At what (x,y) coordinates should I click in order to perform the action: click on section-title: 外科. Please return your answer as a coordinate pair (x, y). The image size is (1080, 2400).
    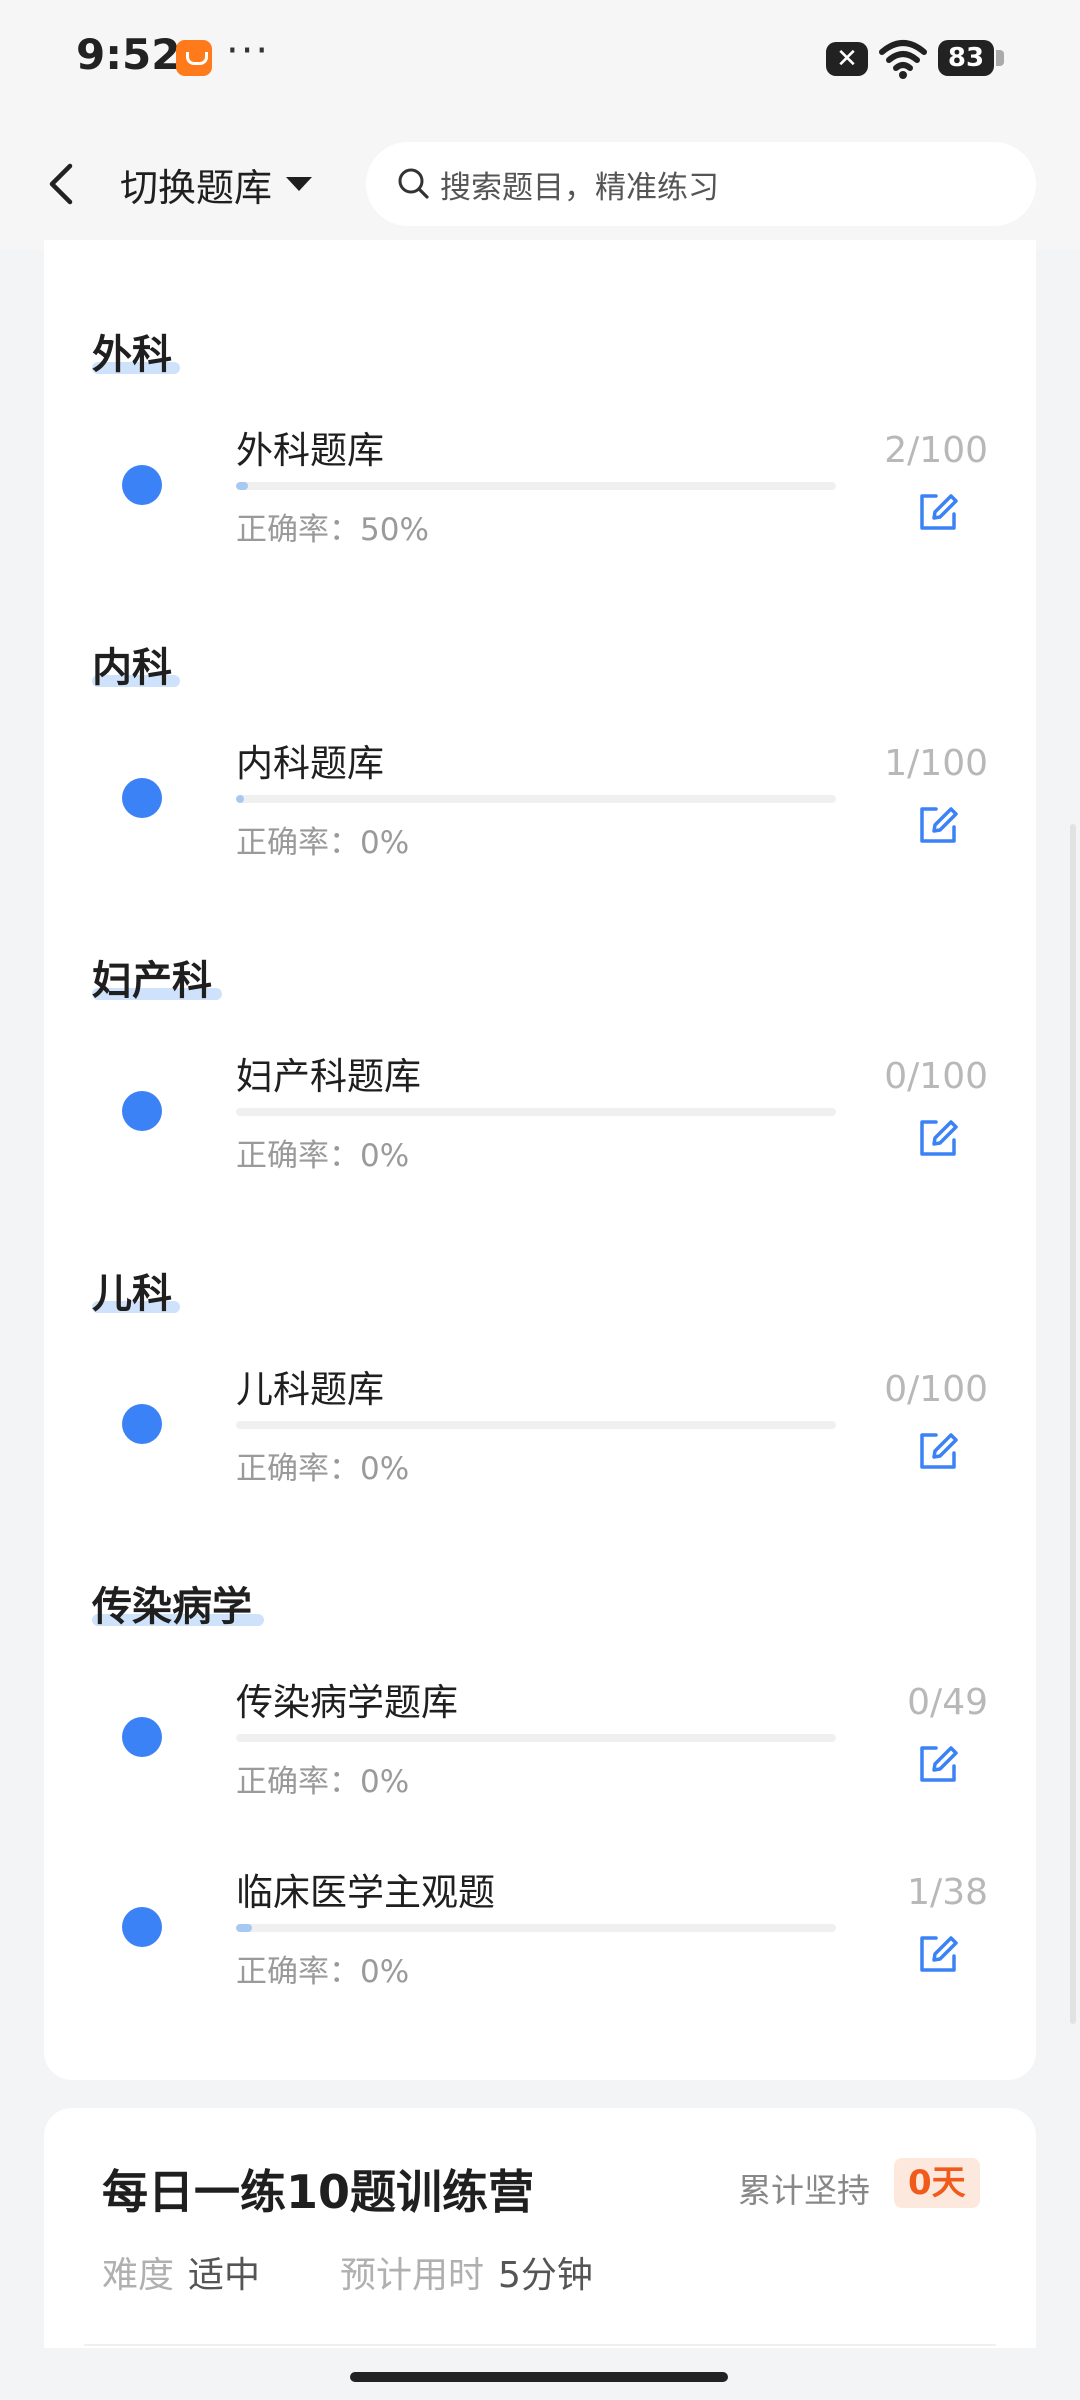
    Looking at the image, I should click on (132, 355).